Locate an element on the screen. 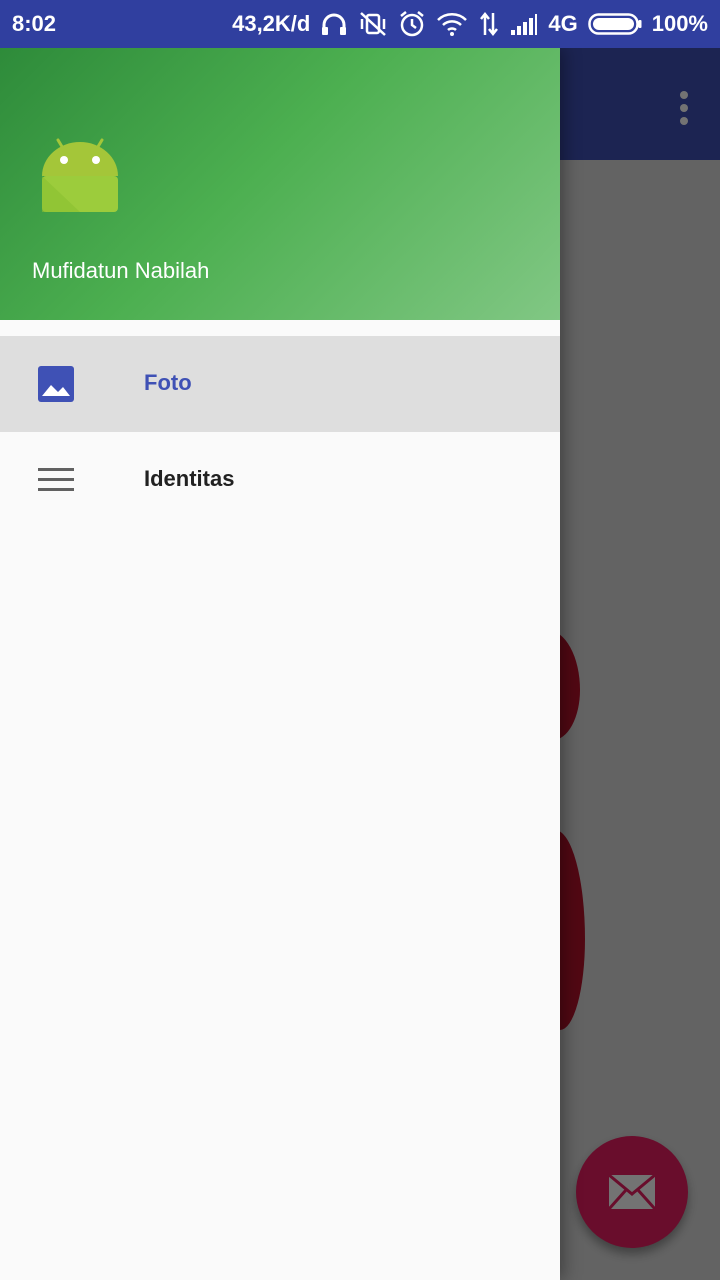  drawer-menu: Foto Identitas is located at coordinates (280, 432).